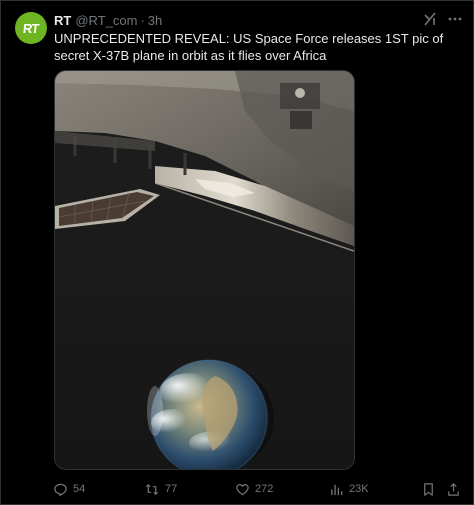 The image size is (474, 505). I want to click on views-count: 23K, so click(359, 489).